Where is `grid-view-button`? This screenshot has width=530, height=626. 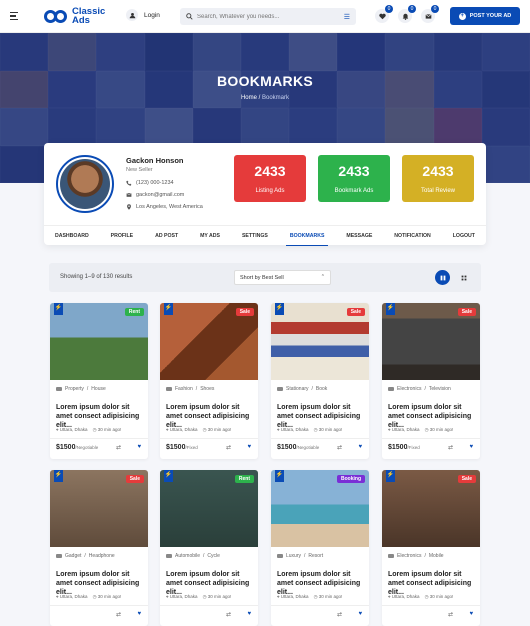 grid-view-button is located at coordinates (442, 277).